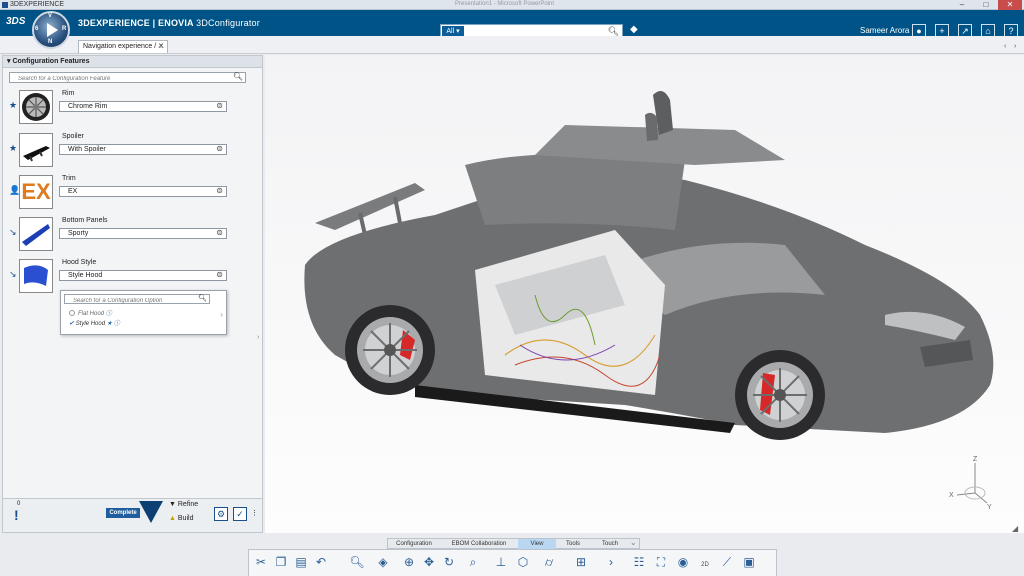 Image resolution: width=1024 pixels, height=576 pixels. What do you see at coordinates (523, 562) in the screenshot?
I see `iso-view-icon: ⬡` at bounding box center [523, 562].